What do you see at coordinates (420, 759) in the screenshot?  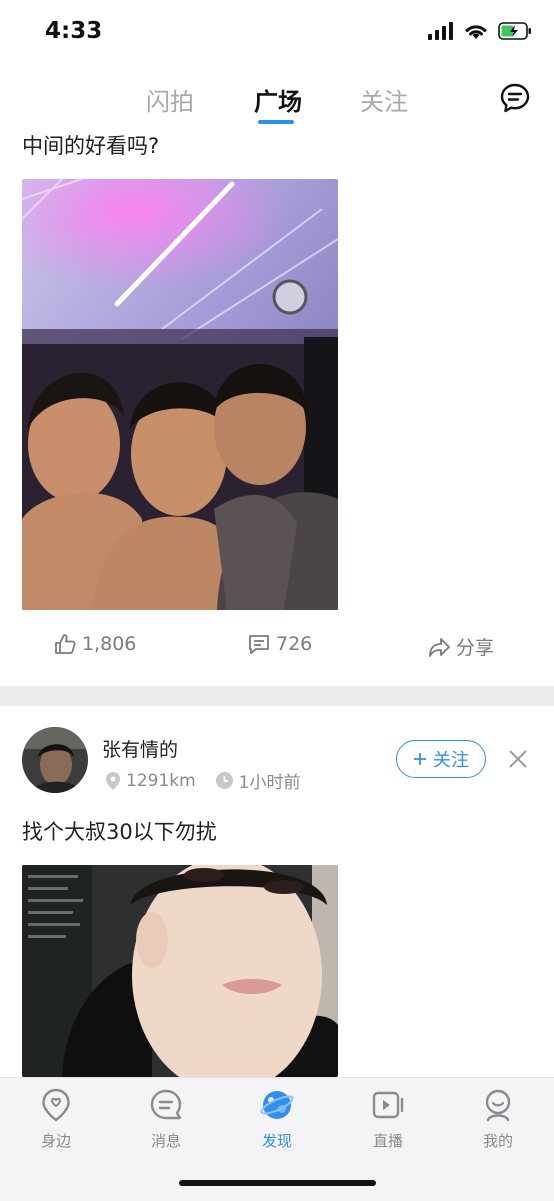 I see `plus-icon` at bounding box center [420, 759].